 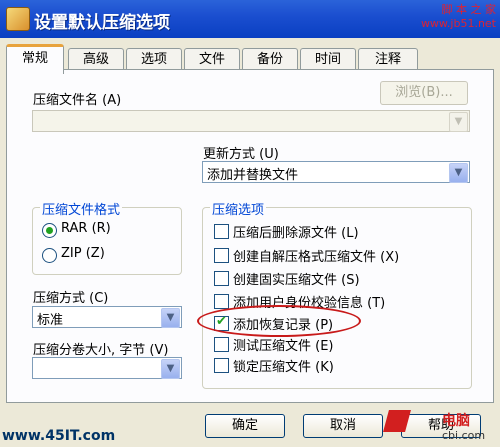 What do you see at coordinates (283, 365) in the screenshot?
I see `lock-archive-label: 锁定压缩文件 (K)` at bounding box center [283, 365].